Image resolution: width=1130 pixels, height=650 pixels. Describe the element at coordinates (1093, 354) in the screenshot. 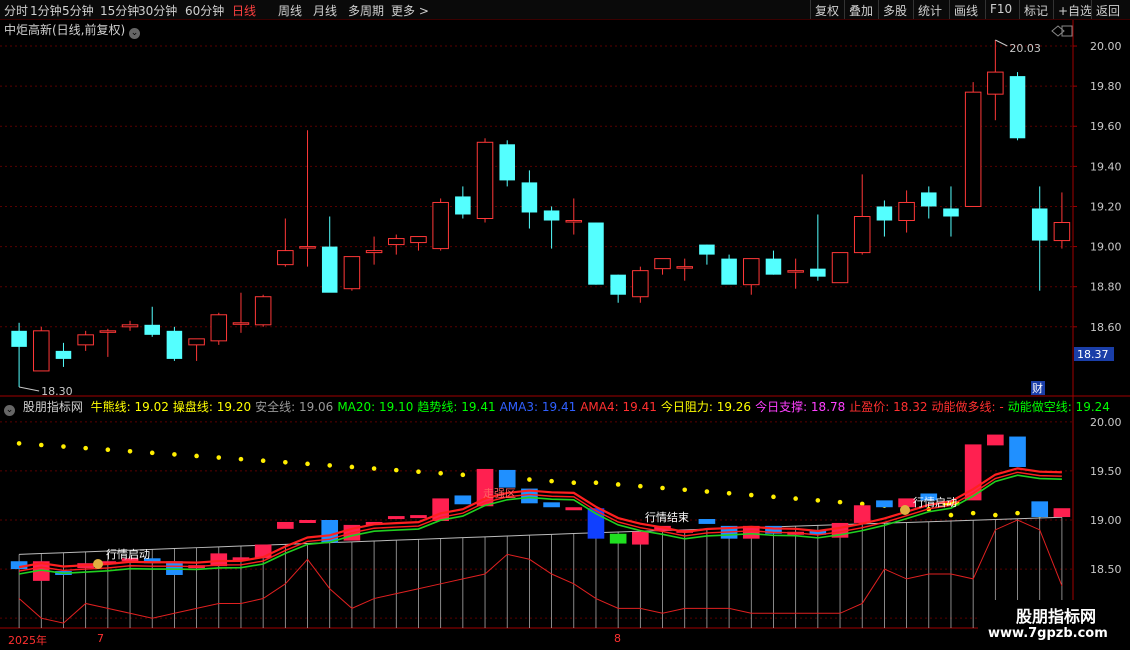

I see `current-price-label: 18.37` at that location.